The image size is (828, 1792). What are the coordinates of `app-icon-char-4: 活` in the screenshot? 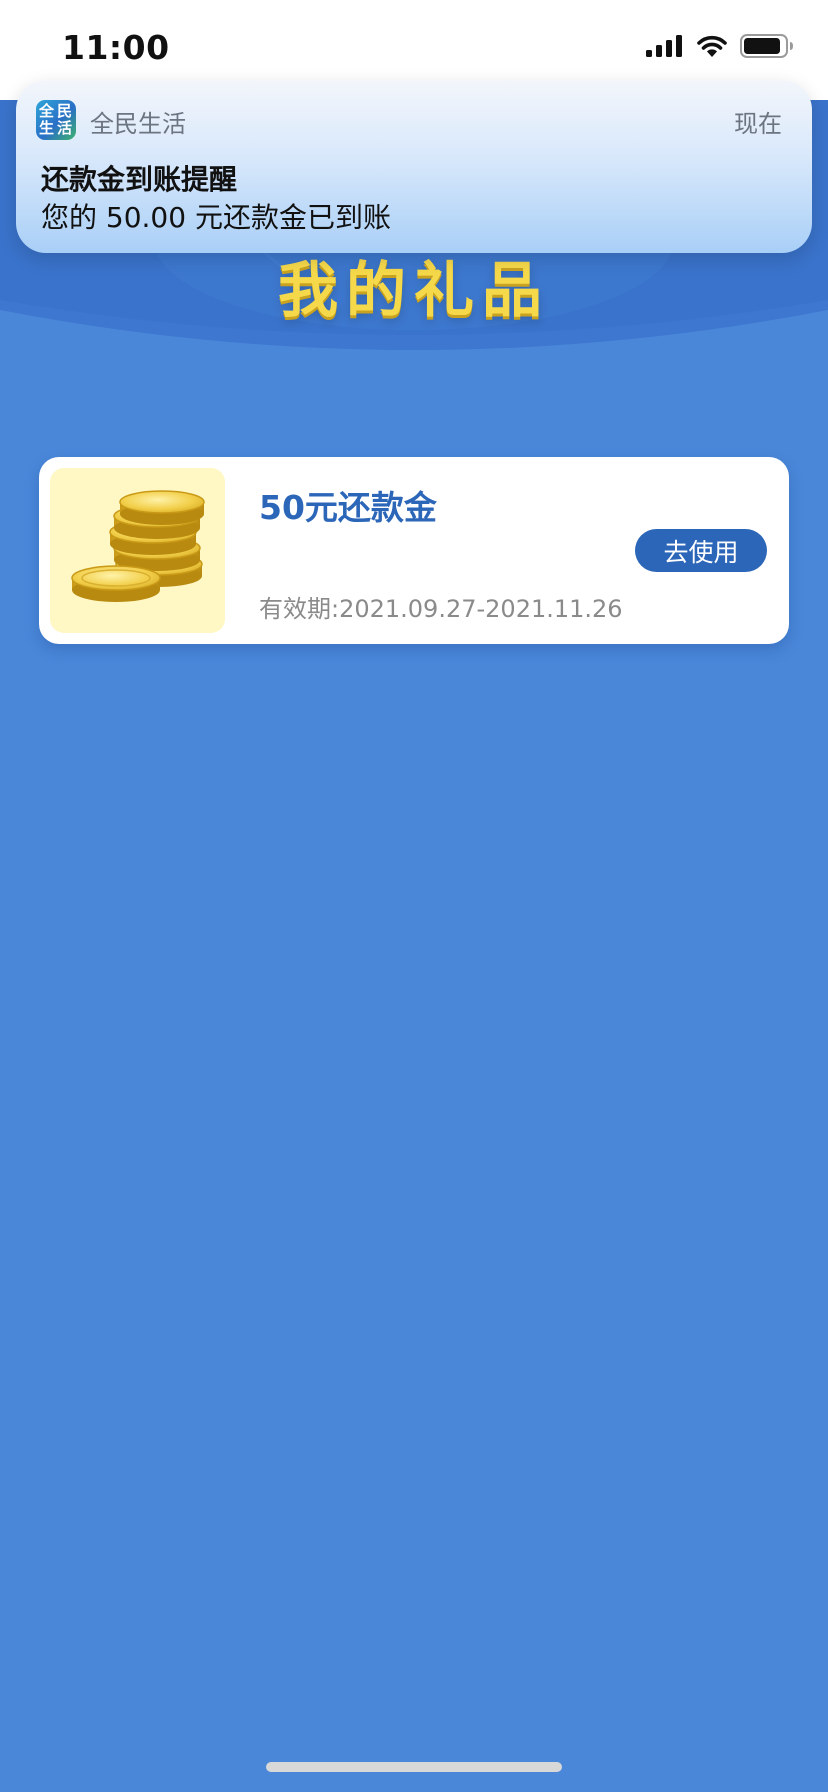 It's located at (65, 128).